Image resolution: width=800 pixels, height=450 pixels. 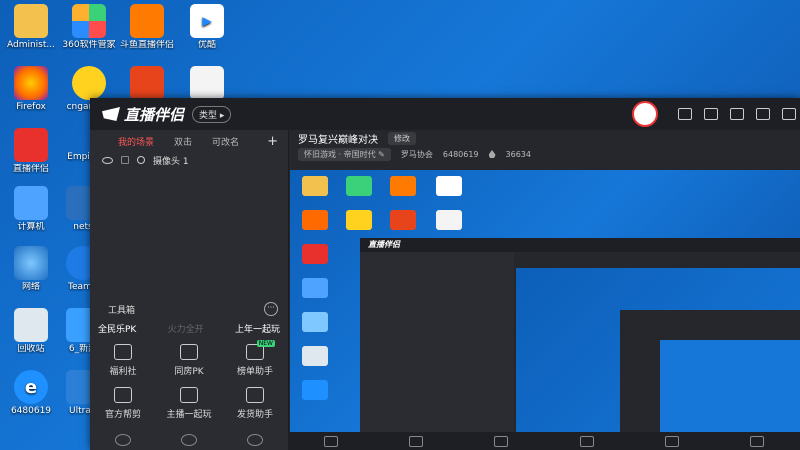 What do you see at coordinates (189, 403) in the screenshot?
I see `host-play-together-tool: 主播一起玩` at bounding box center [189, 403].